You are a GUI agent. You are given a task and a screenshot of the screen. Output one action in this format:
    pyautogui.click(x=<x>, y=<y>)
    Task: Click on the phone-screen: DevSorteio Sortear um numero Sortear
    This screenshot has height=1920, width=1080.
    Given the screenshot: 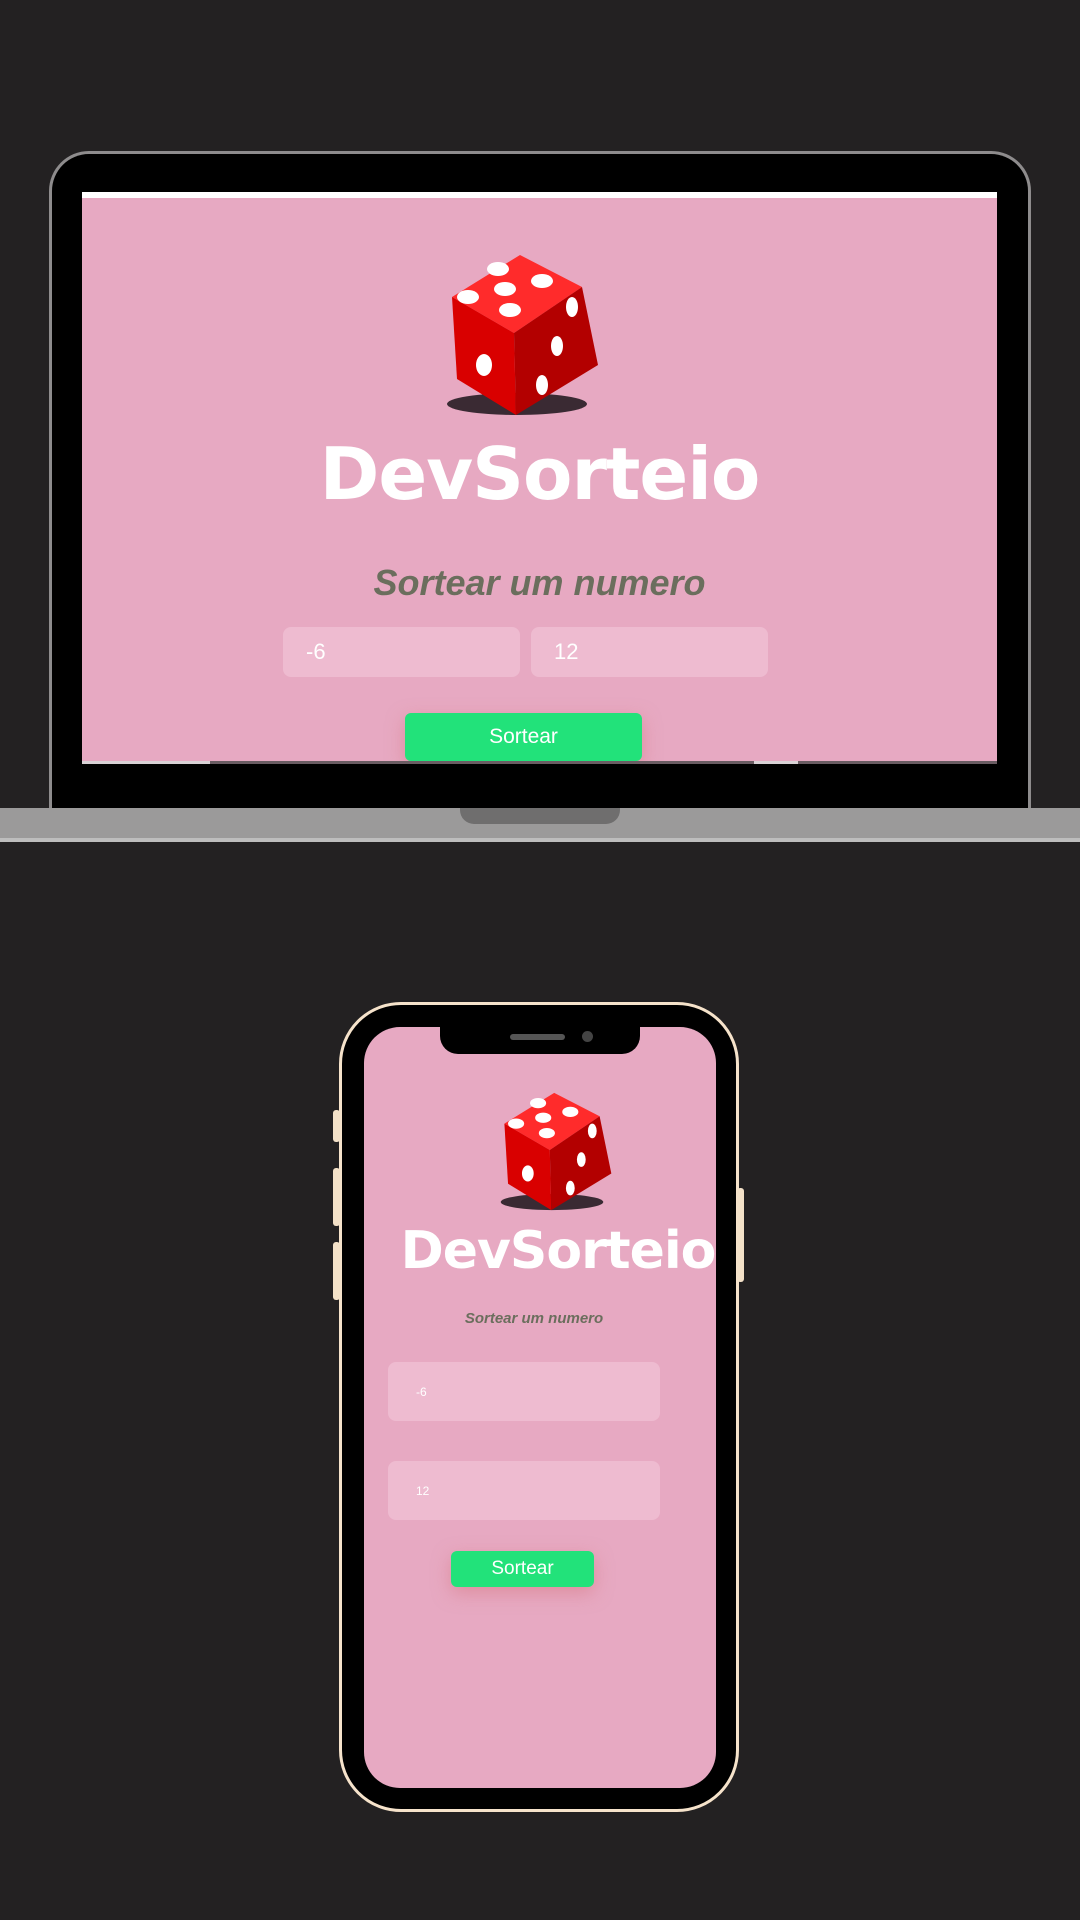 What is the action you would take?
    pyautogui.click(x=540, y=1407)
    